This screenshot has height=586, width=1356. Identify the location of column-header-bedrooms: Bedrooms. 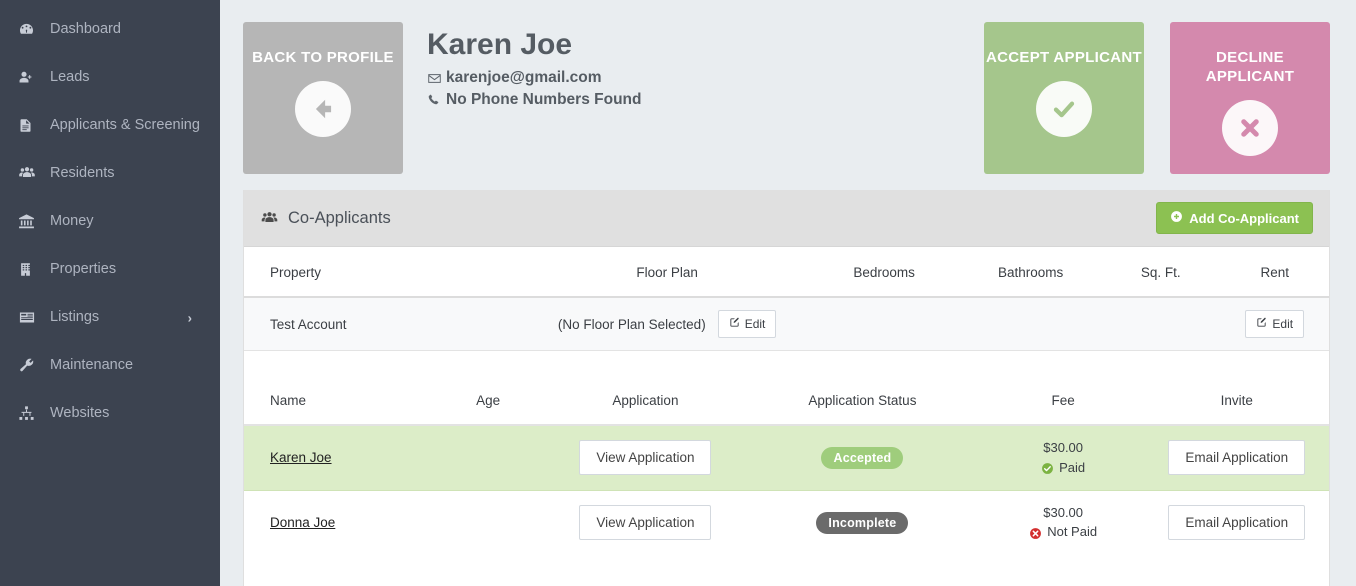
(884, 272).